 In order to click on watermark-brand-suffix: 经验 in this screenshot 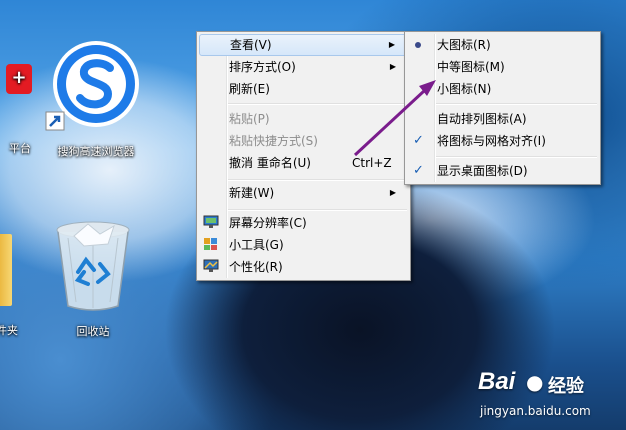, I will do `click(566, 386)`.